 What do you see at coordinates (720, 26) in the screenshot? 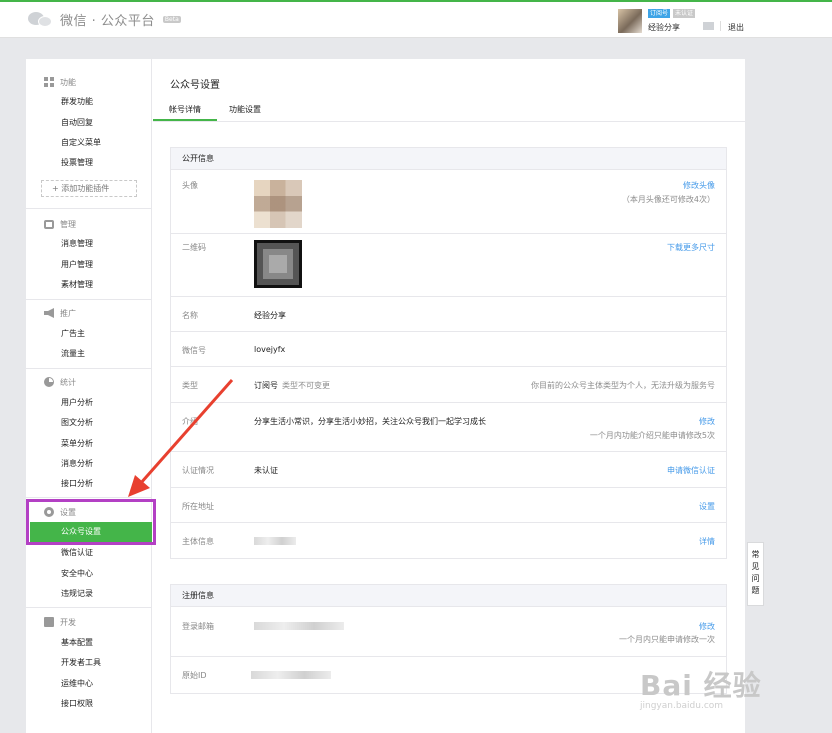
I see `header-divider` at bounding box center [720, 26].